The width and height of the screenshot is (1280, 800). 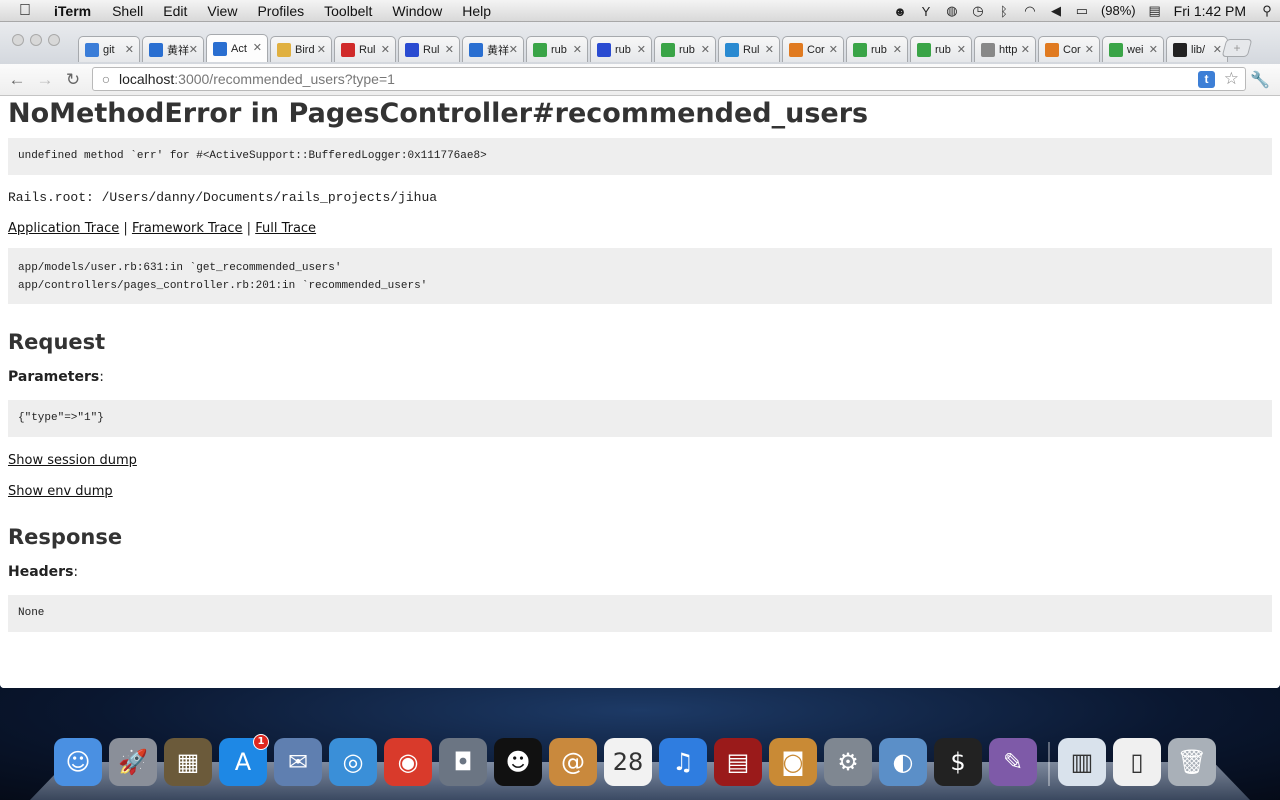 What do you see at coordinates (952, 11) in the screenshot?
I see `search-status-icon: ◍` at bounding box center [952, 11].